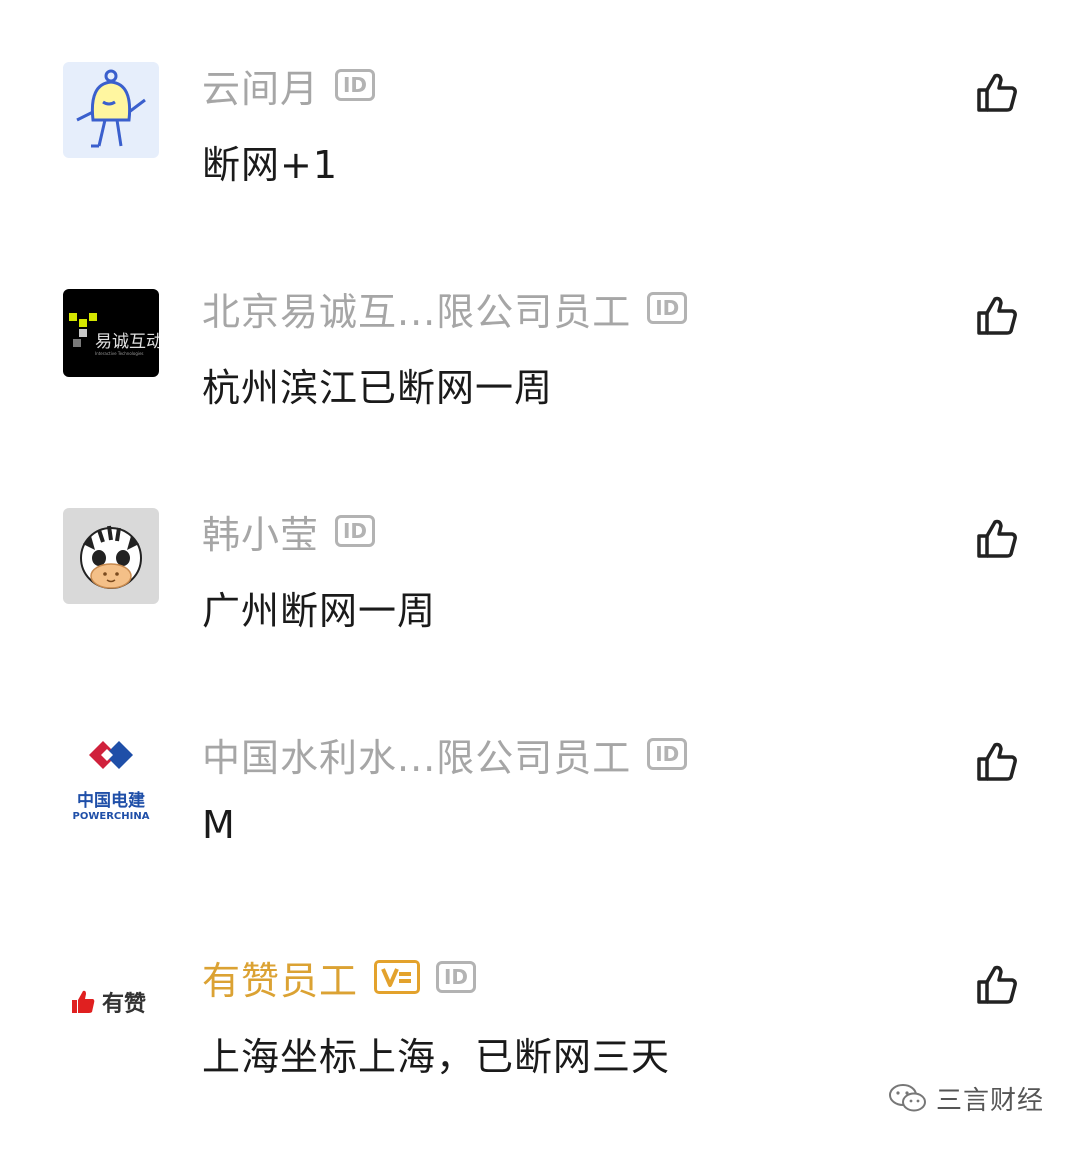 The image size is (1080, 1154). Describe the element at coordinates (397, 977) in the screenshot. I see `verified-v-icon` at that location.